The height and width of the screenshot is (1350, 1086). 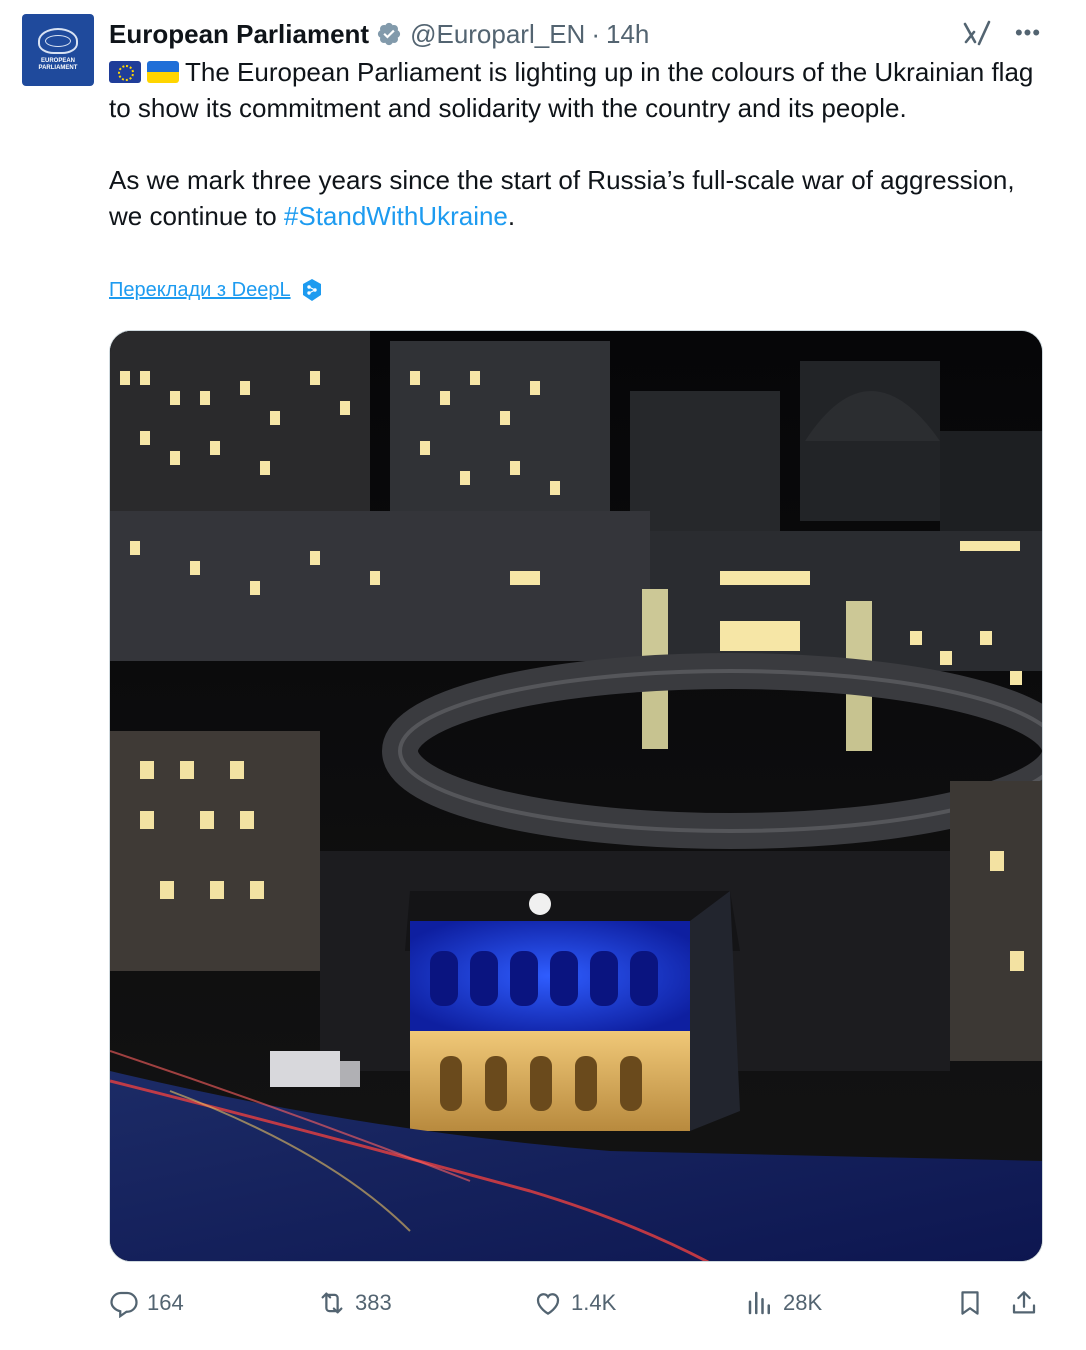 I want to click on tweet-actions: 164 383 1.4K 28K, so click(x=579, y=1303).